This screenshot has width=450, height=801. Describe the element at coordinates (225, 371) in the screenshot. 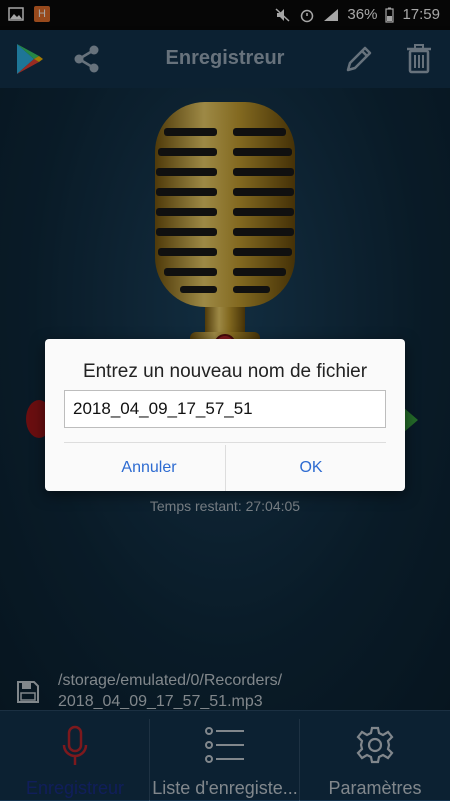

I see `dialog-title: Entrez un nouveau nom de fichier` at that location.